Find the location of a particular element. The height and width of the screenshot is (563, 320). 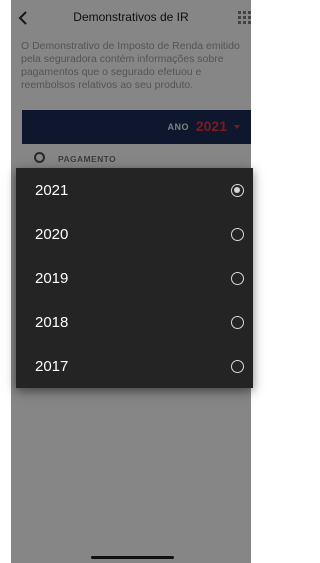

year-option-label: 2017 is located at coordinates (52, 366).